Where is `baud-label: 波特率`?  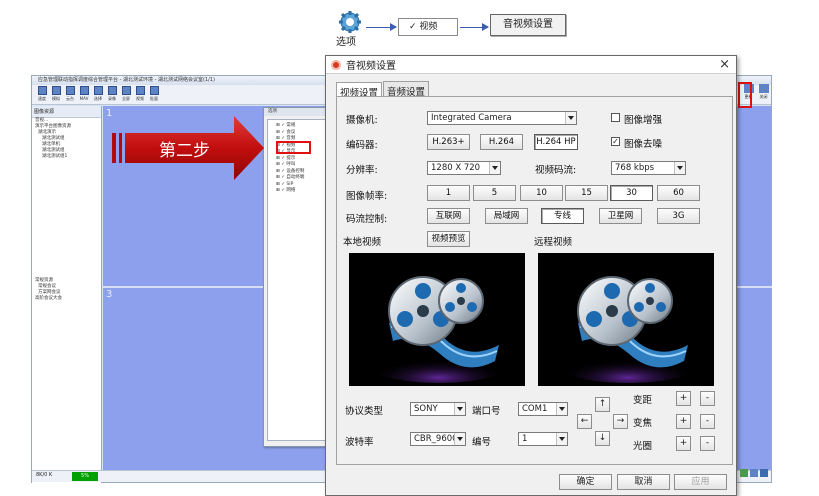
baud-label: 波特率 is located at coordinates (359, 442).